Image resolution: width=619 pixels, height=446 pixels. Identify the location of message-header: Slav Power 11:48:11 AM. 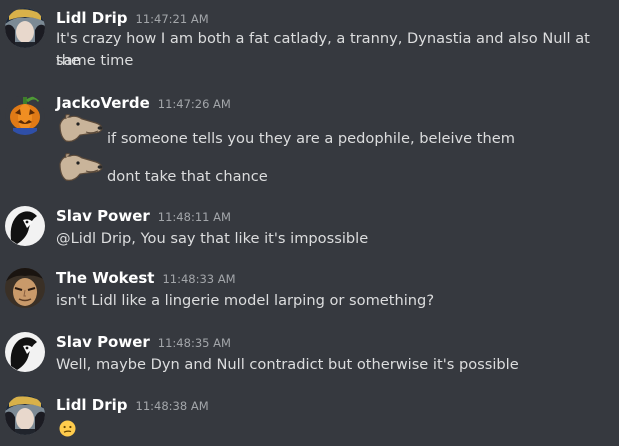
(143, 215).